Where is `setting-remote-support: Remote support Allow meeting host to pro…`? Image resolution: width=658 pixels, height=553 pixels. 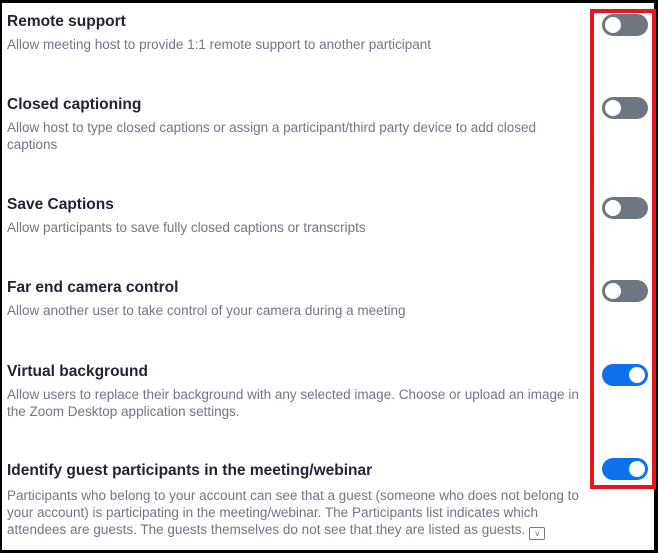 setting-remote-support: Remote support Allow meeting host to pro… is located at coordinates (297, 32).